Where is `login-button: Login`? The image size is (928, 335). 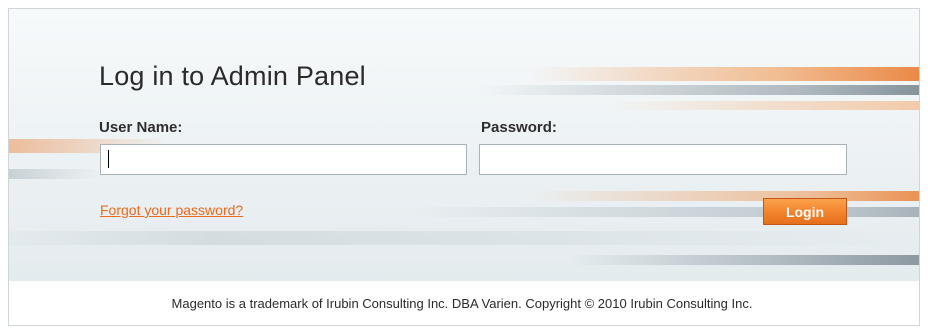 login-button: Login is located at coordinates (805, 211).